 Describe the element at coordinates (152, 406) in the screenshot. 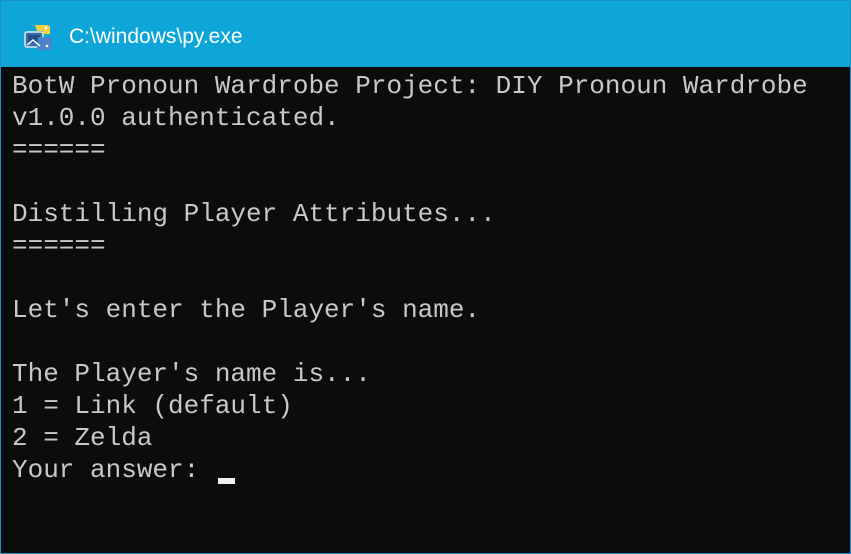

I see `console-option: 1 = Link (default)` at that location.